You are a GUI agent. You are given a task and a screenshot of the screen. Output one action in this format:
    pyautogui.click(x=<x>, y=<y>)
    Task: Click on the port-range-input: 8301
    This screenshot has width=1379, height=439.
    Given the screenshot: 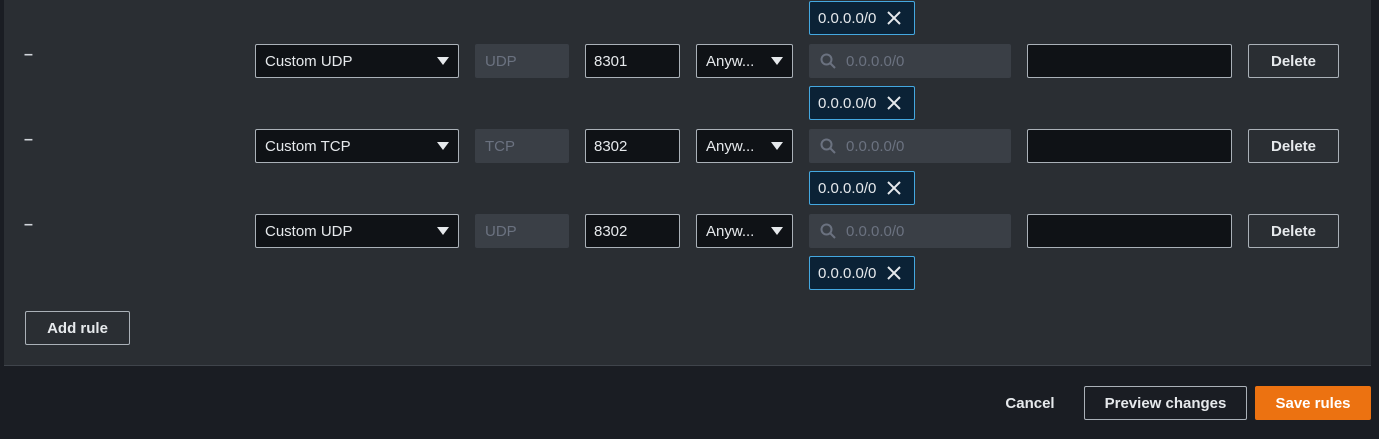 What is the action you would take?
    pyautogui.click(x=632, y=61)
    